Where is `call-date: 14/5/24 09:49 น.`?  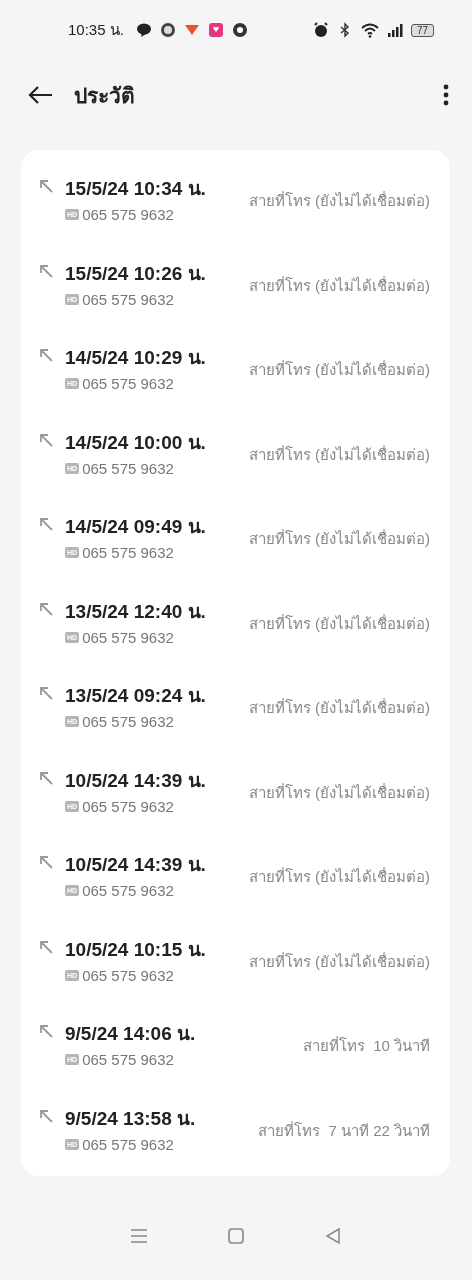
call-date: 14/5/24 09:49 น. is located at coordinates (136, 527).